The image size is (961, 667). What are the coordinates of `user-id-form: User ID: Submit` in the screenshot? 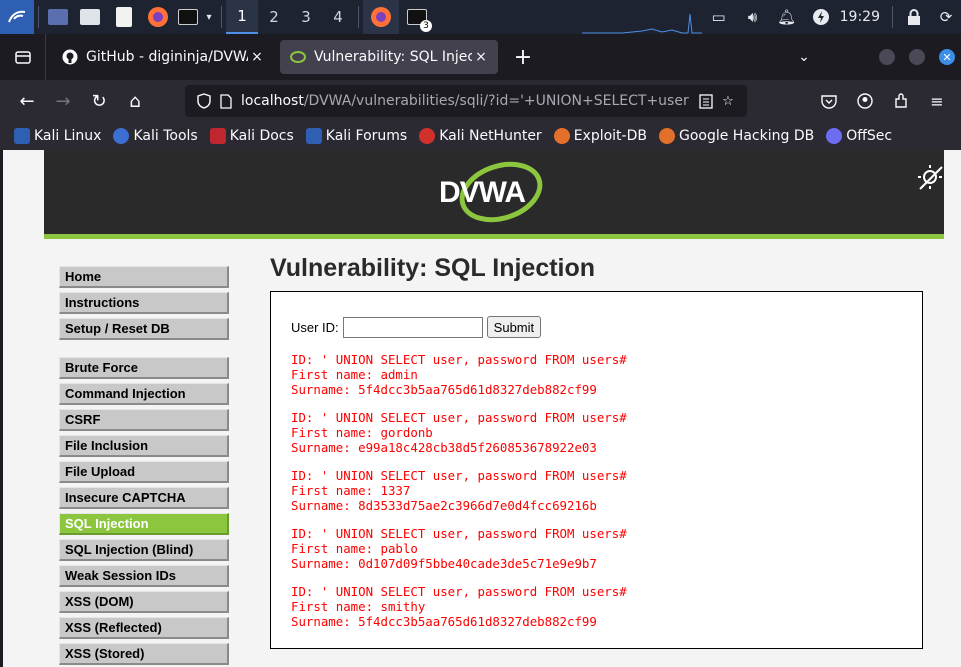 It's located at (596, 327).